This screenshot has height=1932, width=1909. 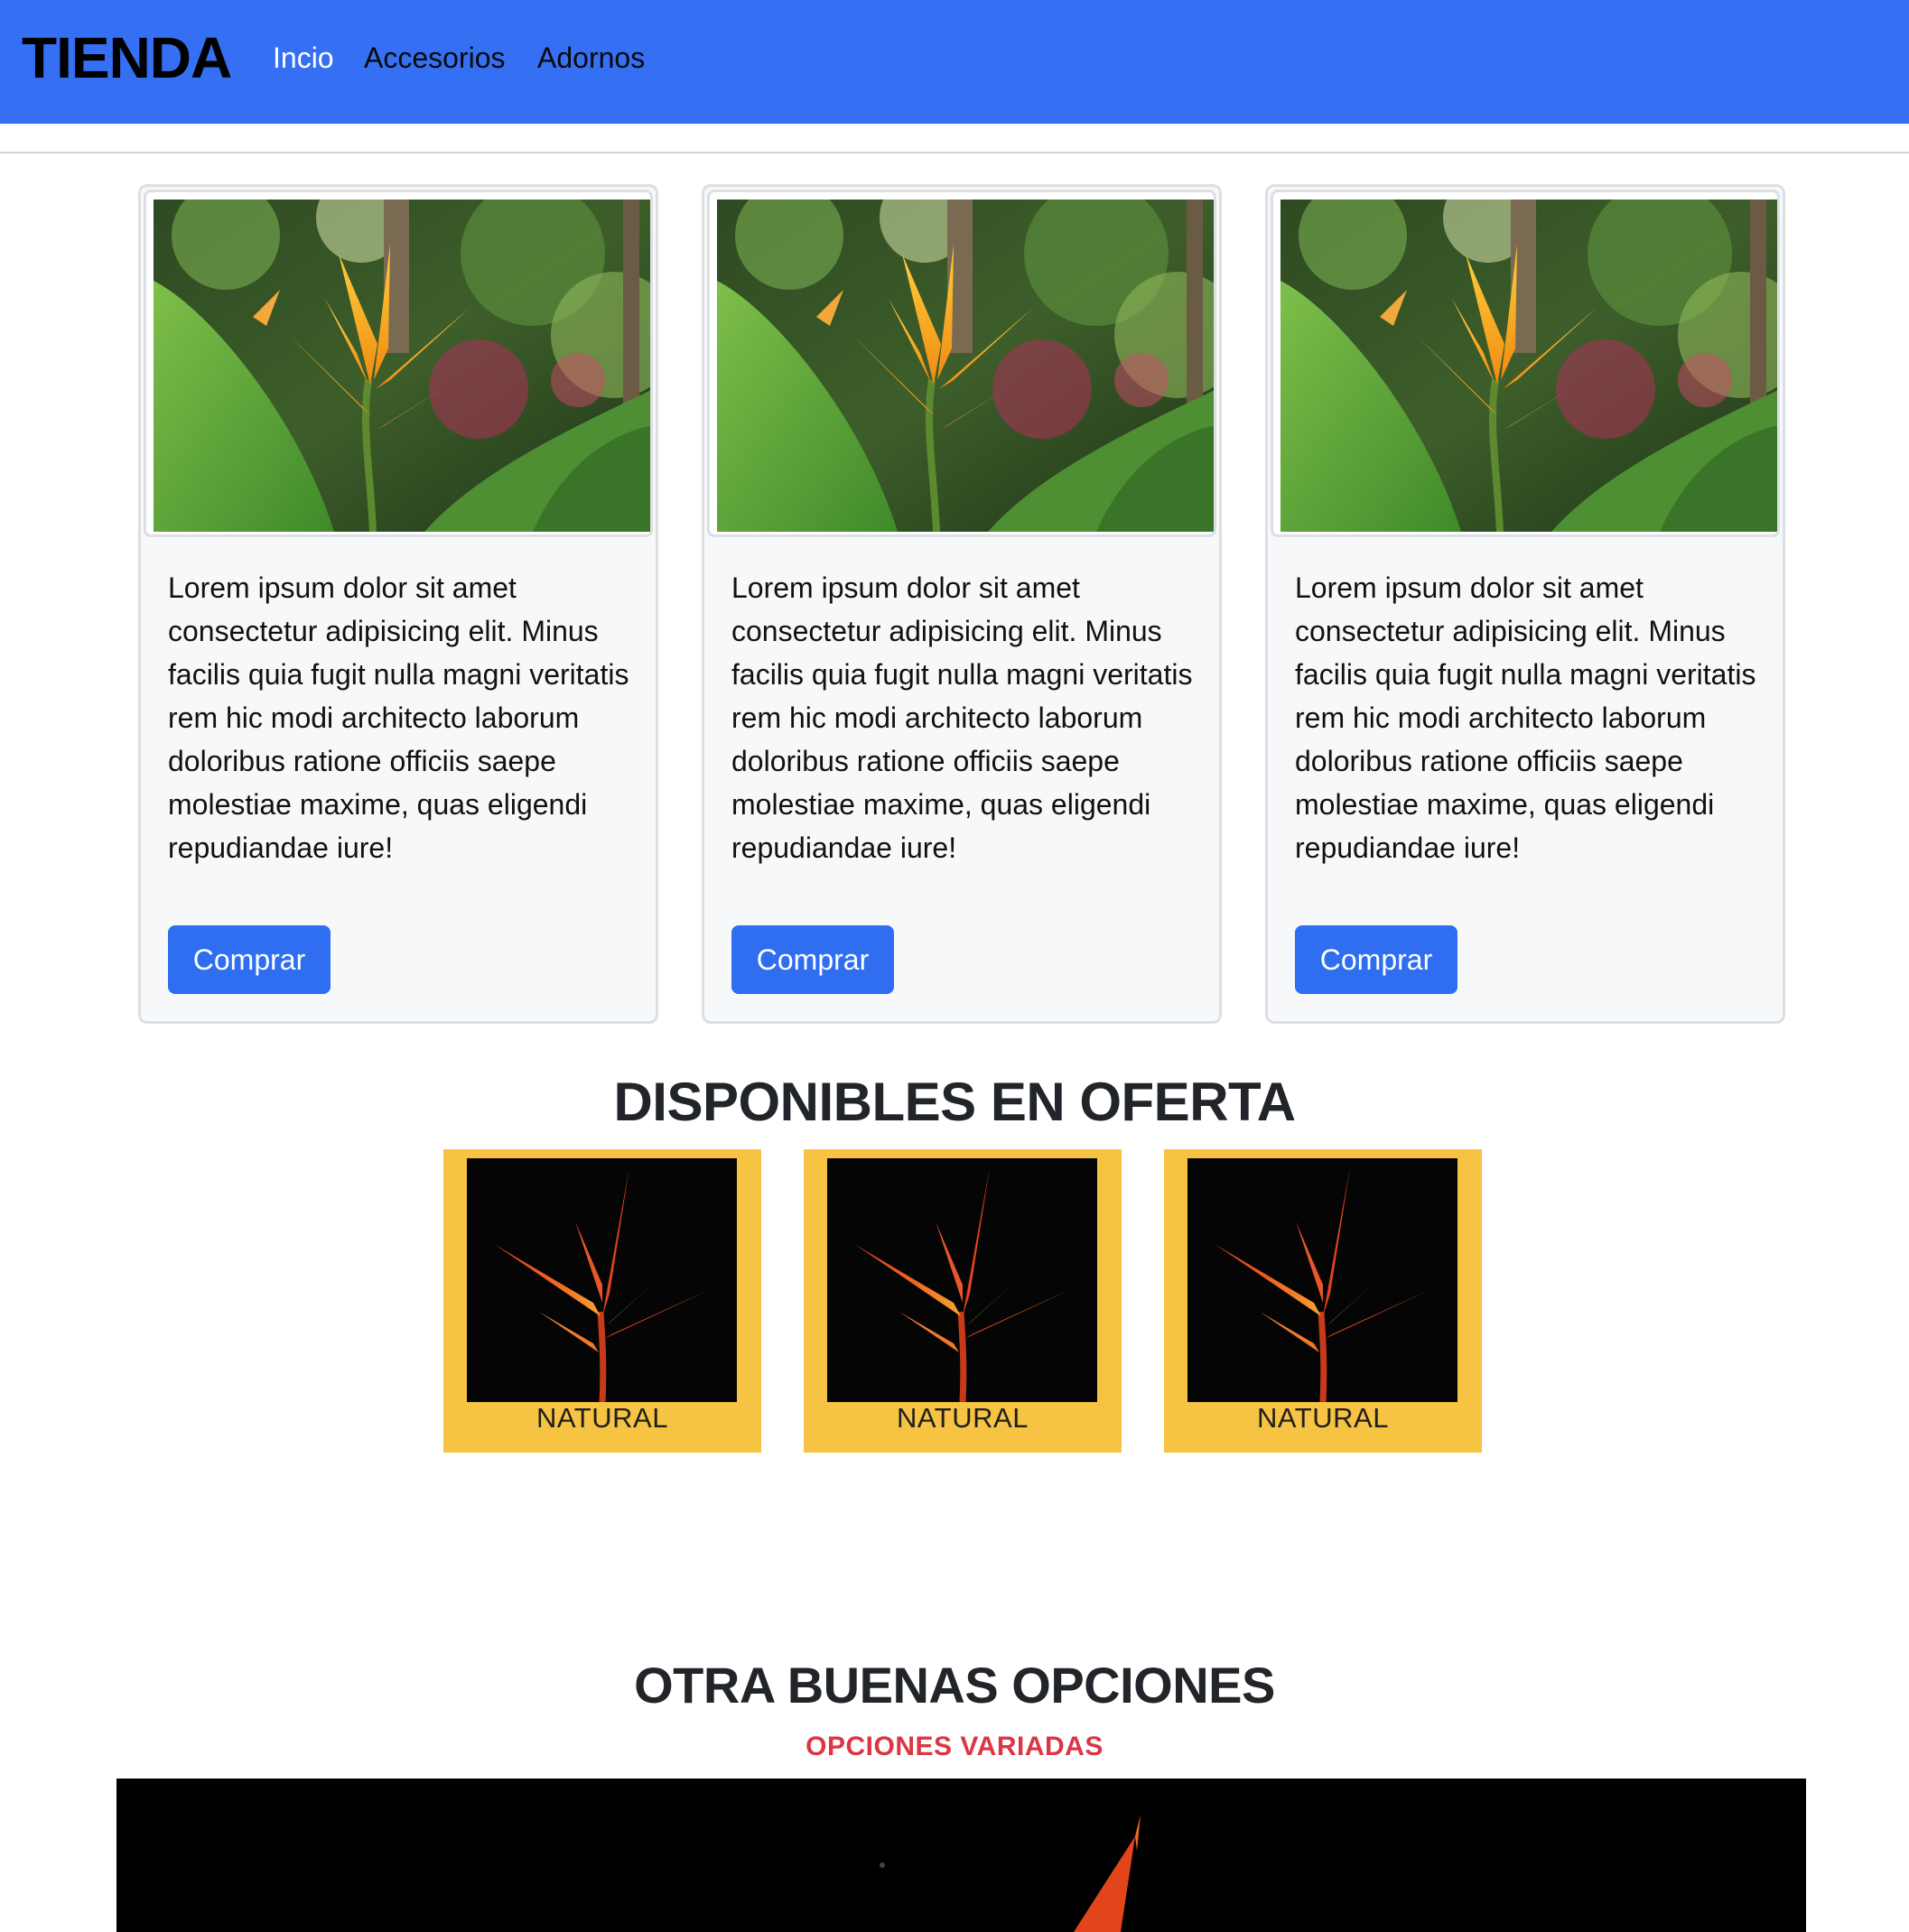 I want to click on brand-logo: TIENDA, so click(x=127, y=57).